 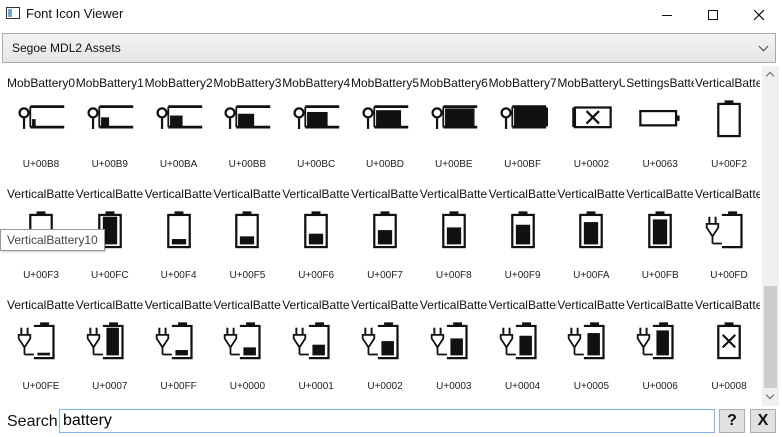 What do you see at coordinates (523, 343) in the screenshot?
I see `icon-cell: VerticalBatteryCharging7 U+0004` at bounding box center [523, 343].